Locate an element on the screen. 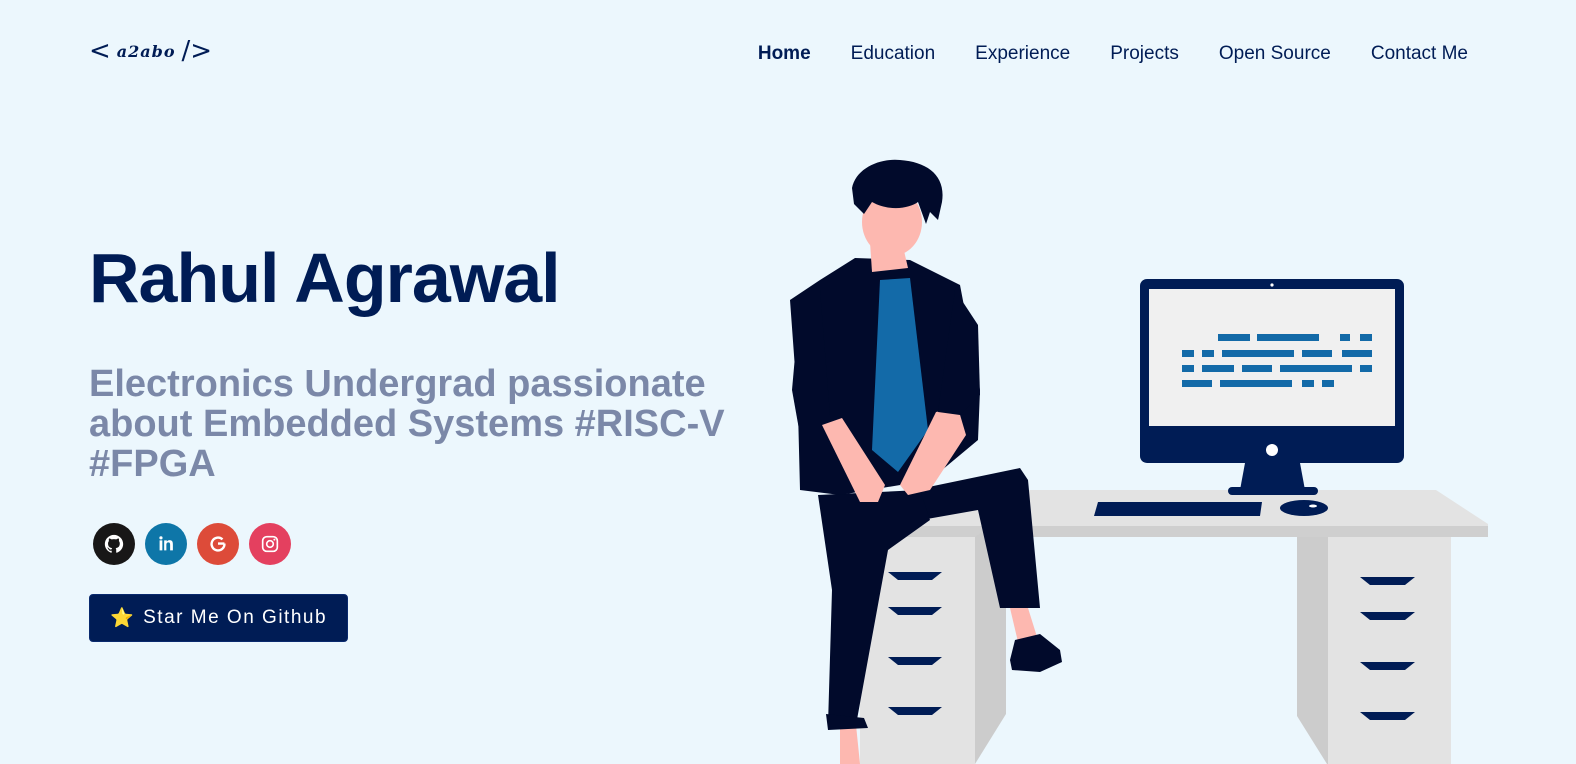  logo-open-bracket: < is located at coordinates (100, 51).